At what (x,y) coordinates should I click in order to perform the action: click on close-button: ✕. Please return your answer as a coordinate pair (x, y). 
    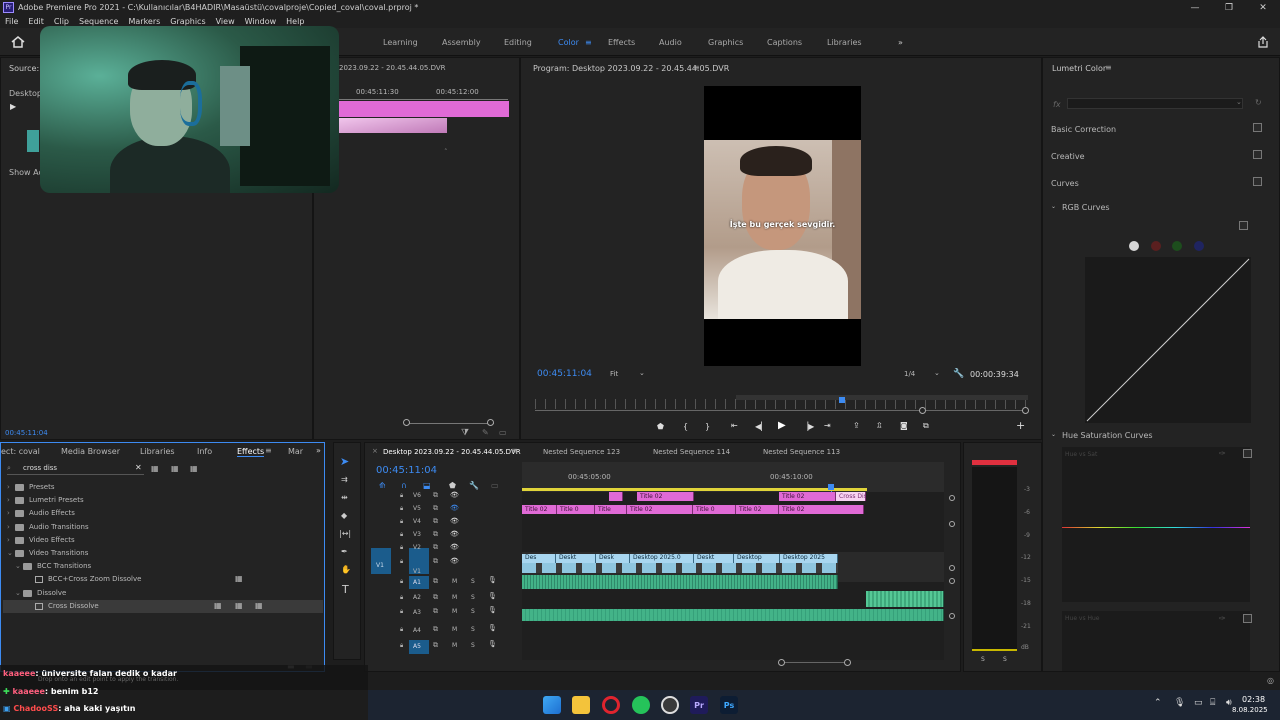
    Looking at the image, I should click on (1263, 8).